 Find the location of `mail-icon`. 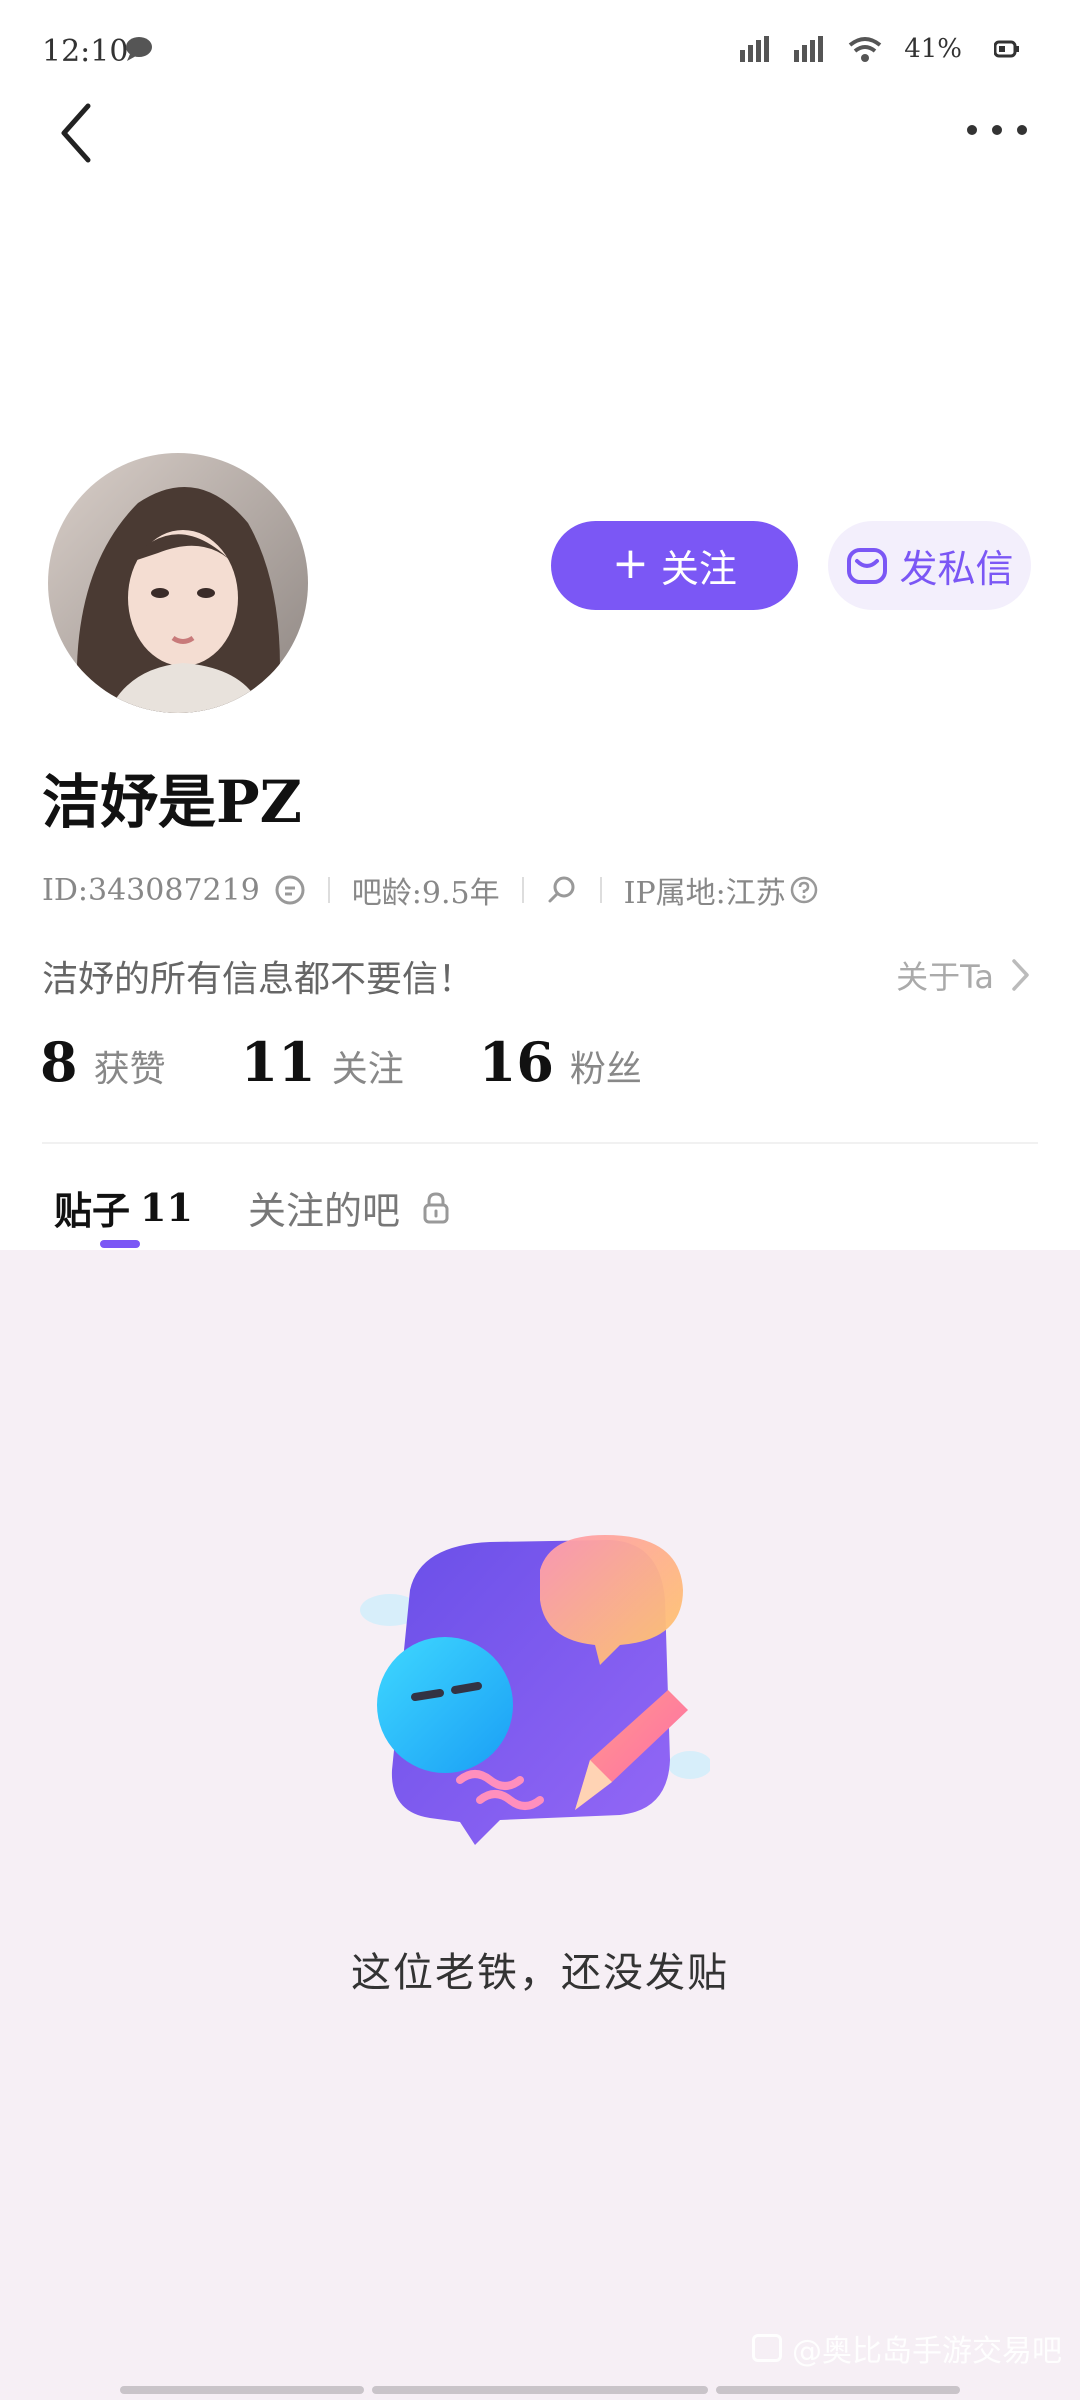

mail-icon is located at coordinates (867, 565).